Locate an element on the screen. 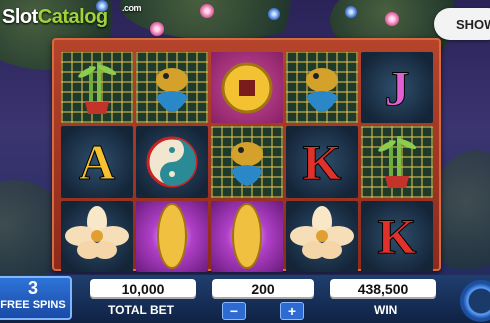 This screenshot has height=323, width=490. symbol-gold-coin is located at coordinates (247, 88).